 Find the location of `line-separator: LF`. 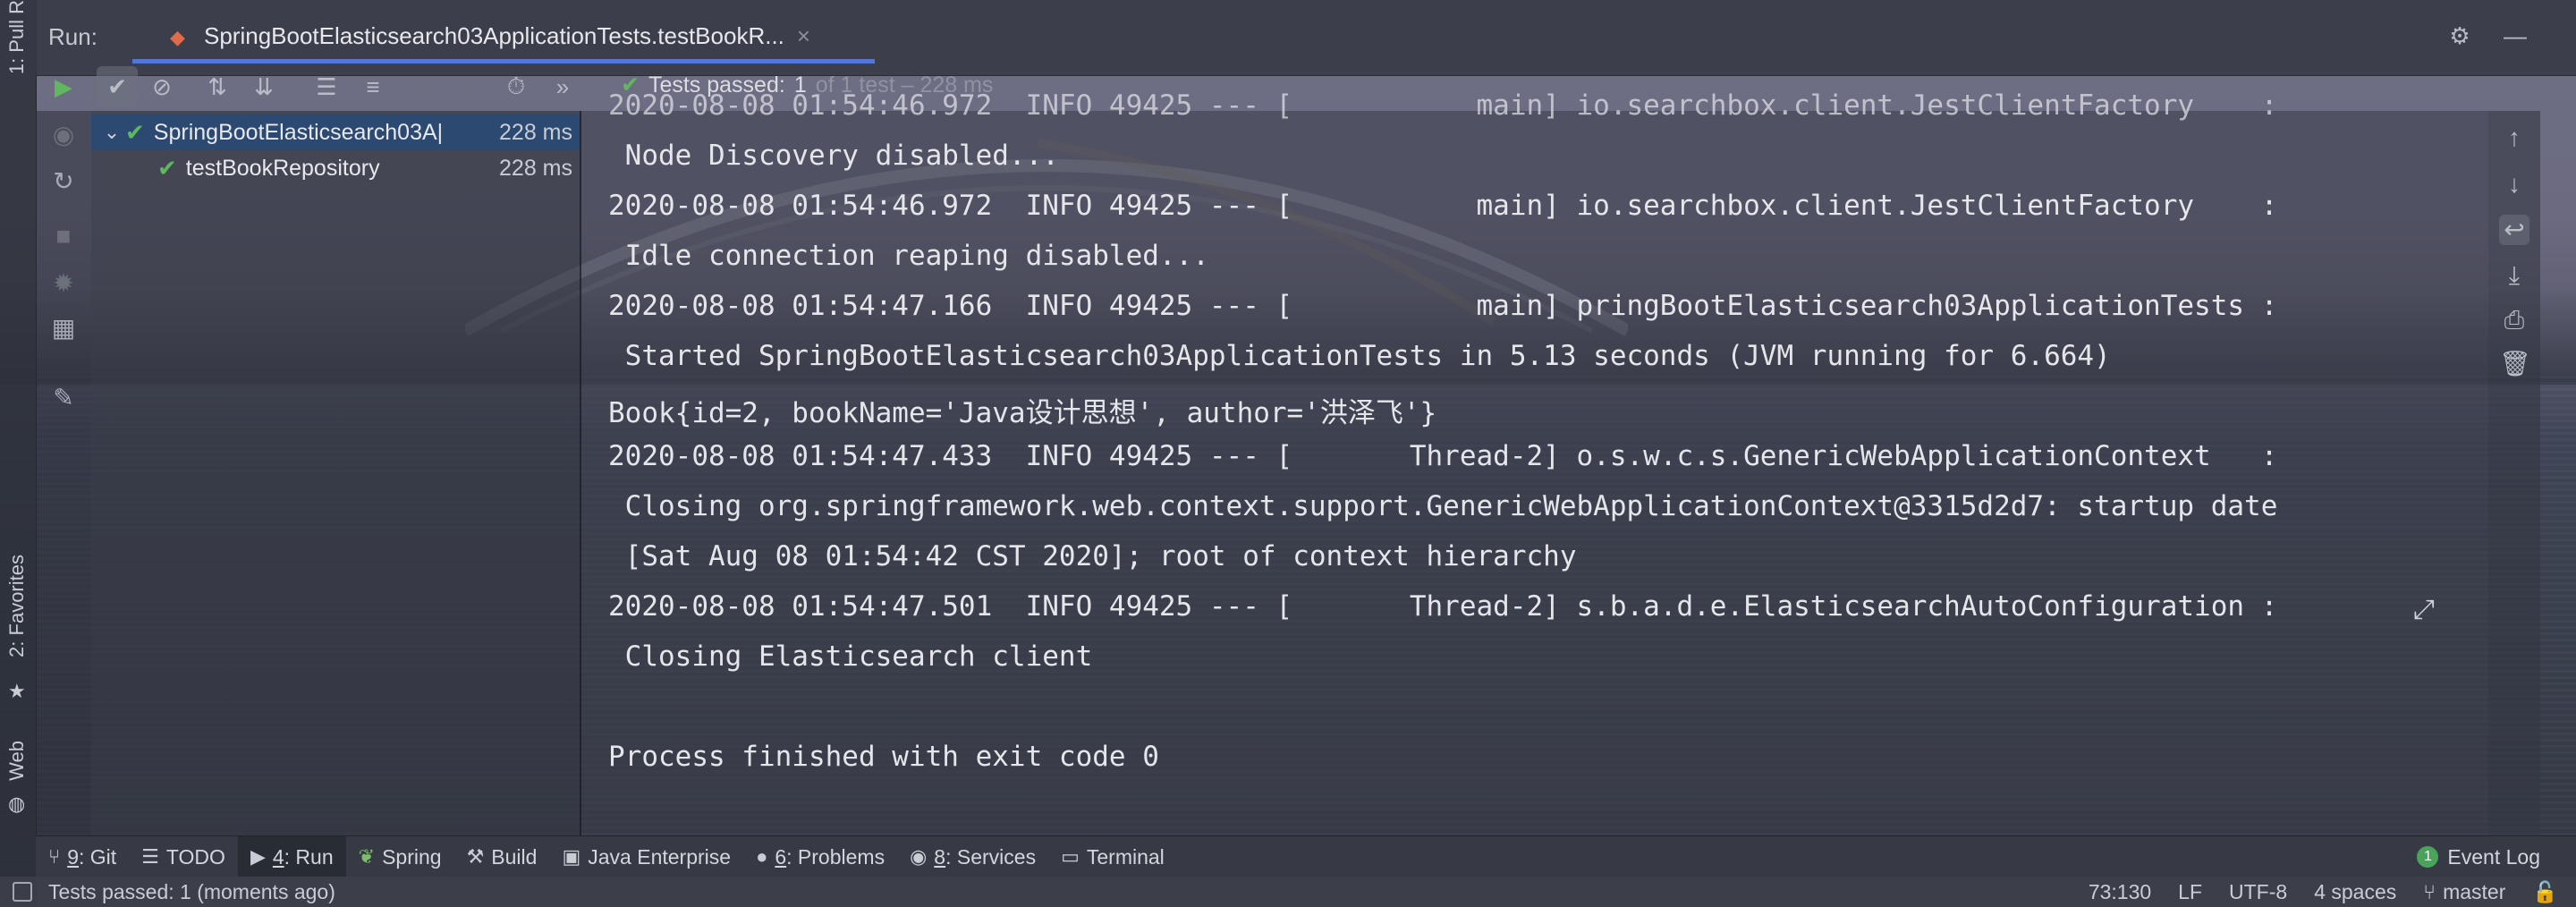

line-separator: LF is located at coordinates (2190, 892).